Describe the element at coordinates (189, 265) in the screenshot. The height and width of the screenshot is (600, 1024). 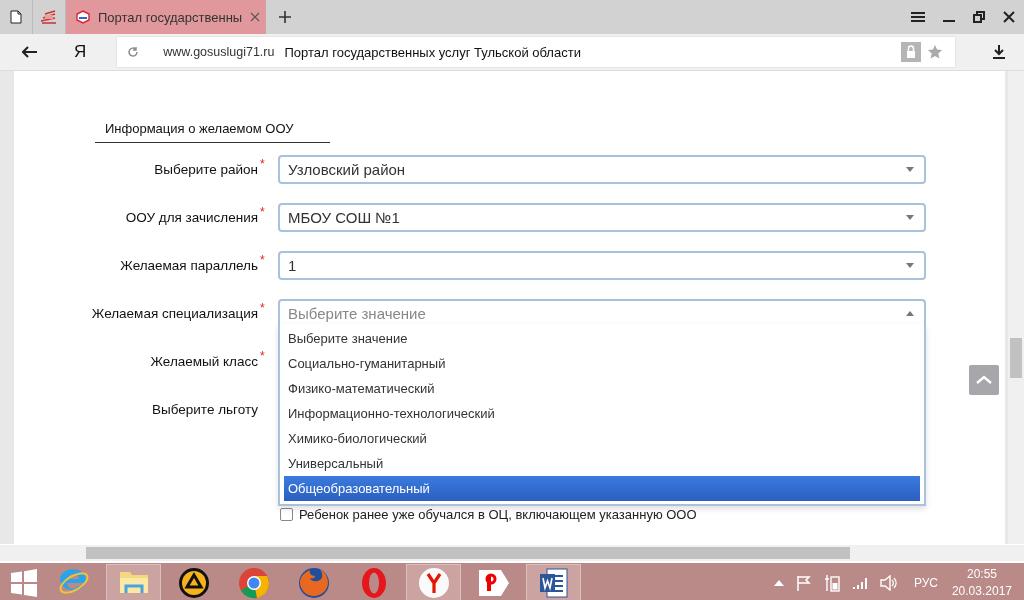
I see `field-label: Желаемая параллель` at that location.